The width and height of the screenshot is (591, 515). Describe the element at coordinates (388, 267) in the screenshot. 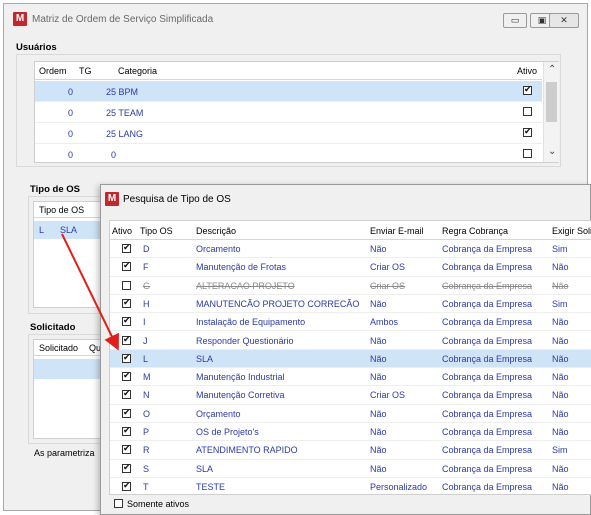

I see `enviar-email-value: Criar OS` at that location.